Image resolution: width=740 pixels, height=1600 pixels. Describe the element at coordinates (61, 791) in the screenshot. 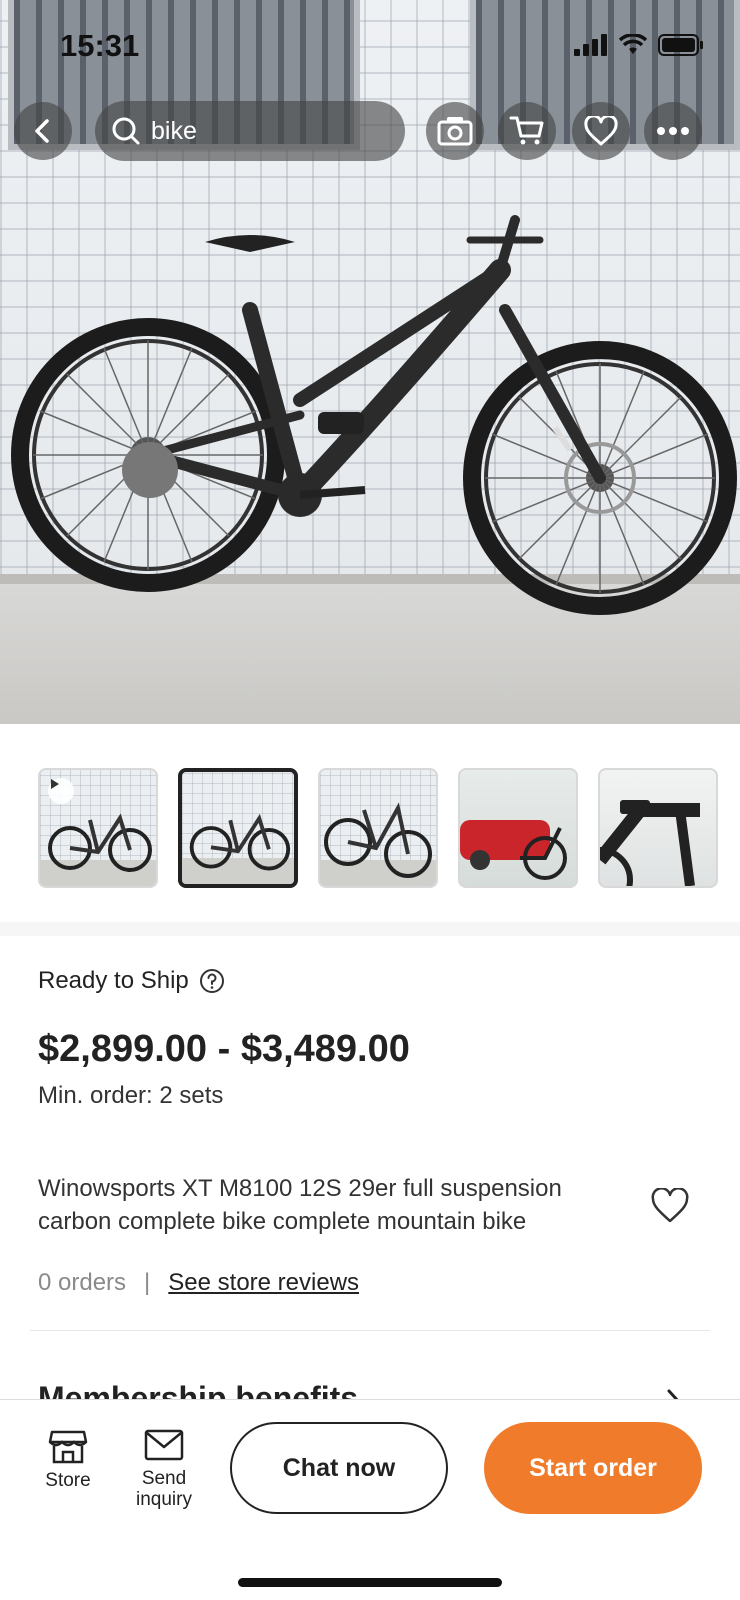

I see `play-icon` at that location.